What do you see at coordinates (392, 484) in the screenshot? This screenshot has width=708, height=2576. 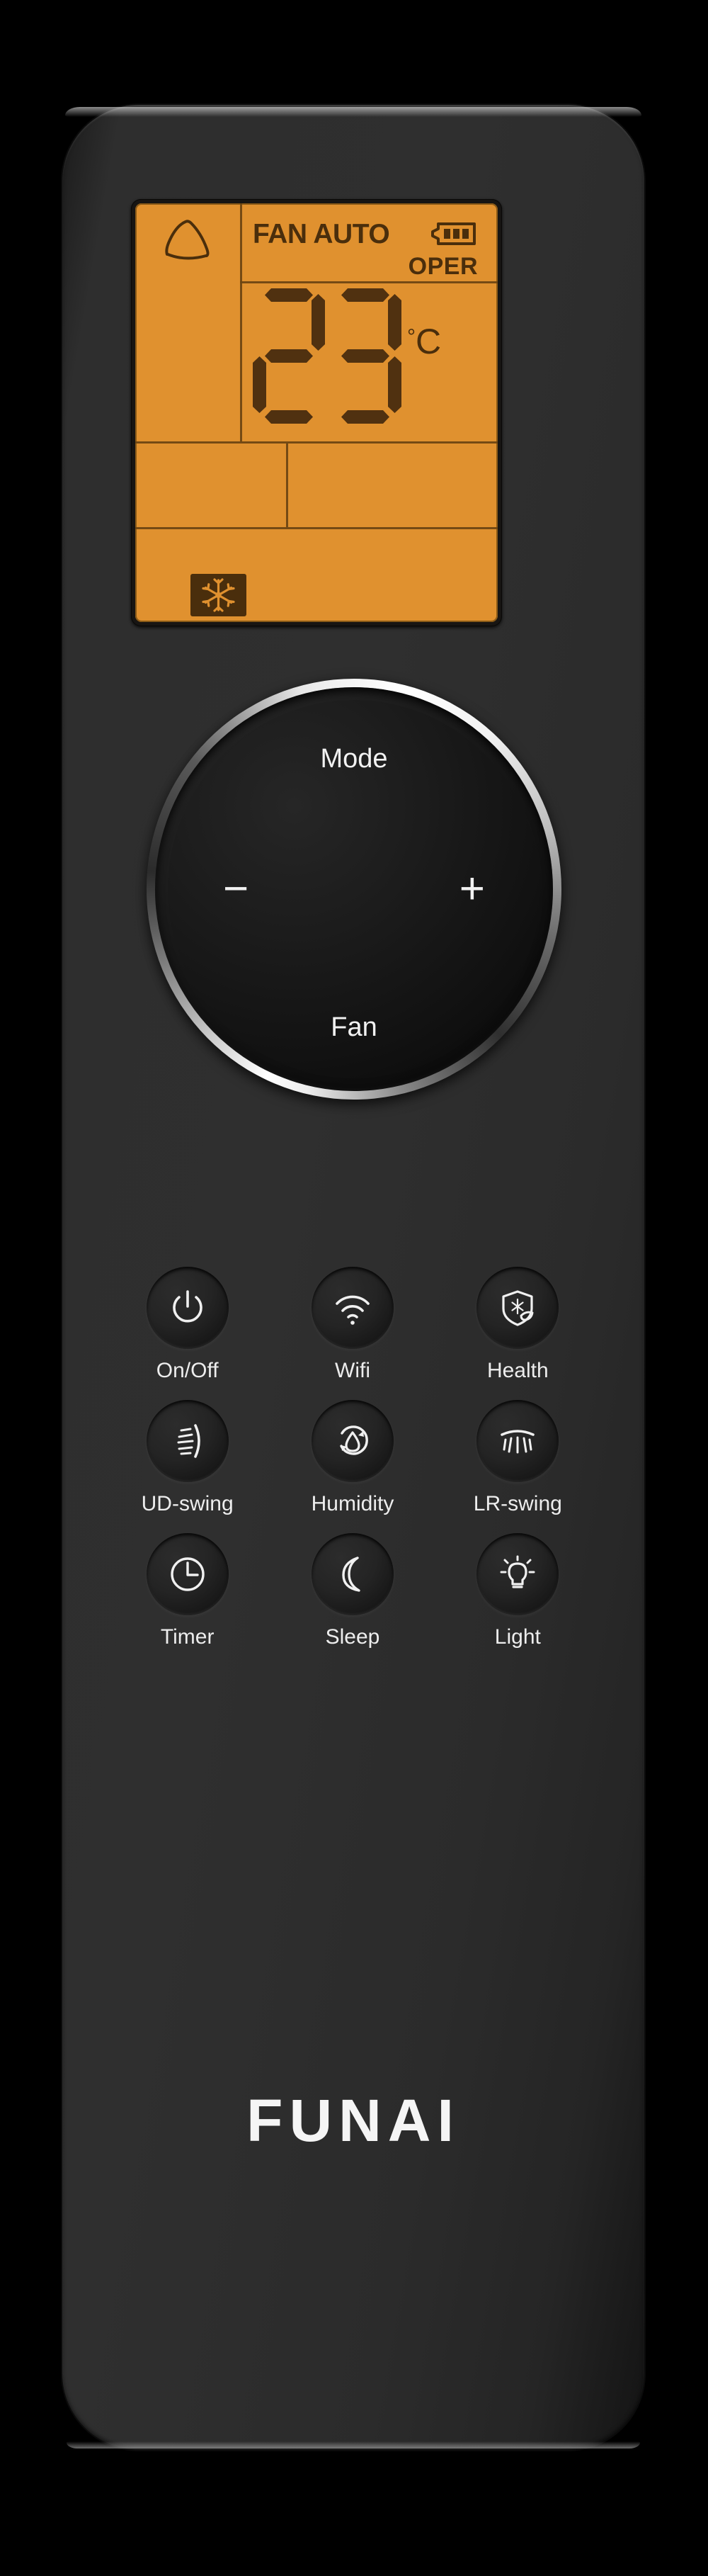 I see `lcd-panel-timer-right` at bounding box center [392, 484].